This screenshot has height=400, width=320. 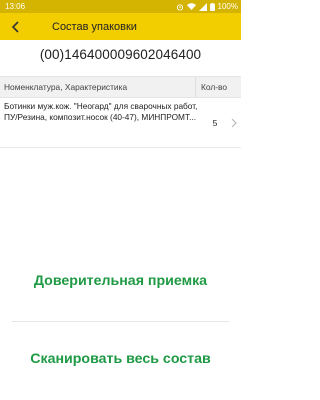 What do you see at coordinates (120, 54) in the screenshot?
I see `package-code: (00)146400009602046400` at bounding box center [120, 54].